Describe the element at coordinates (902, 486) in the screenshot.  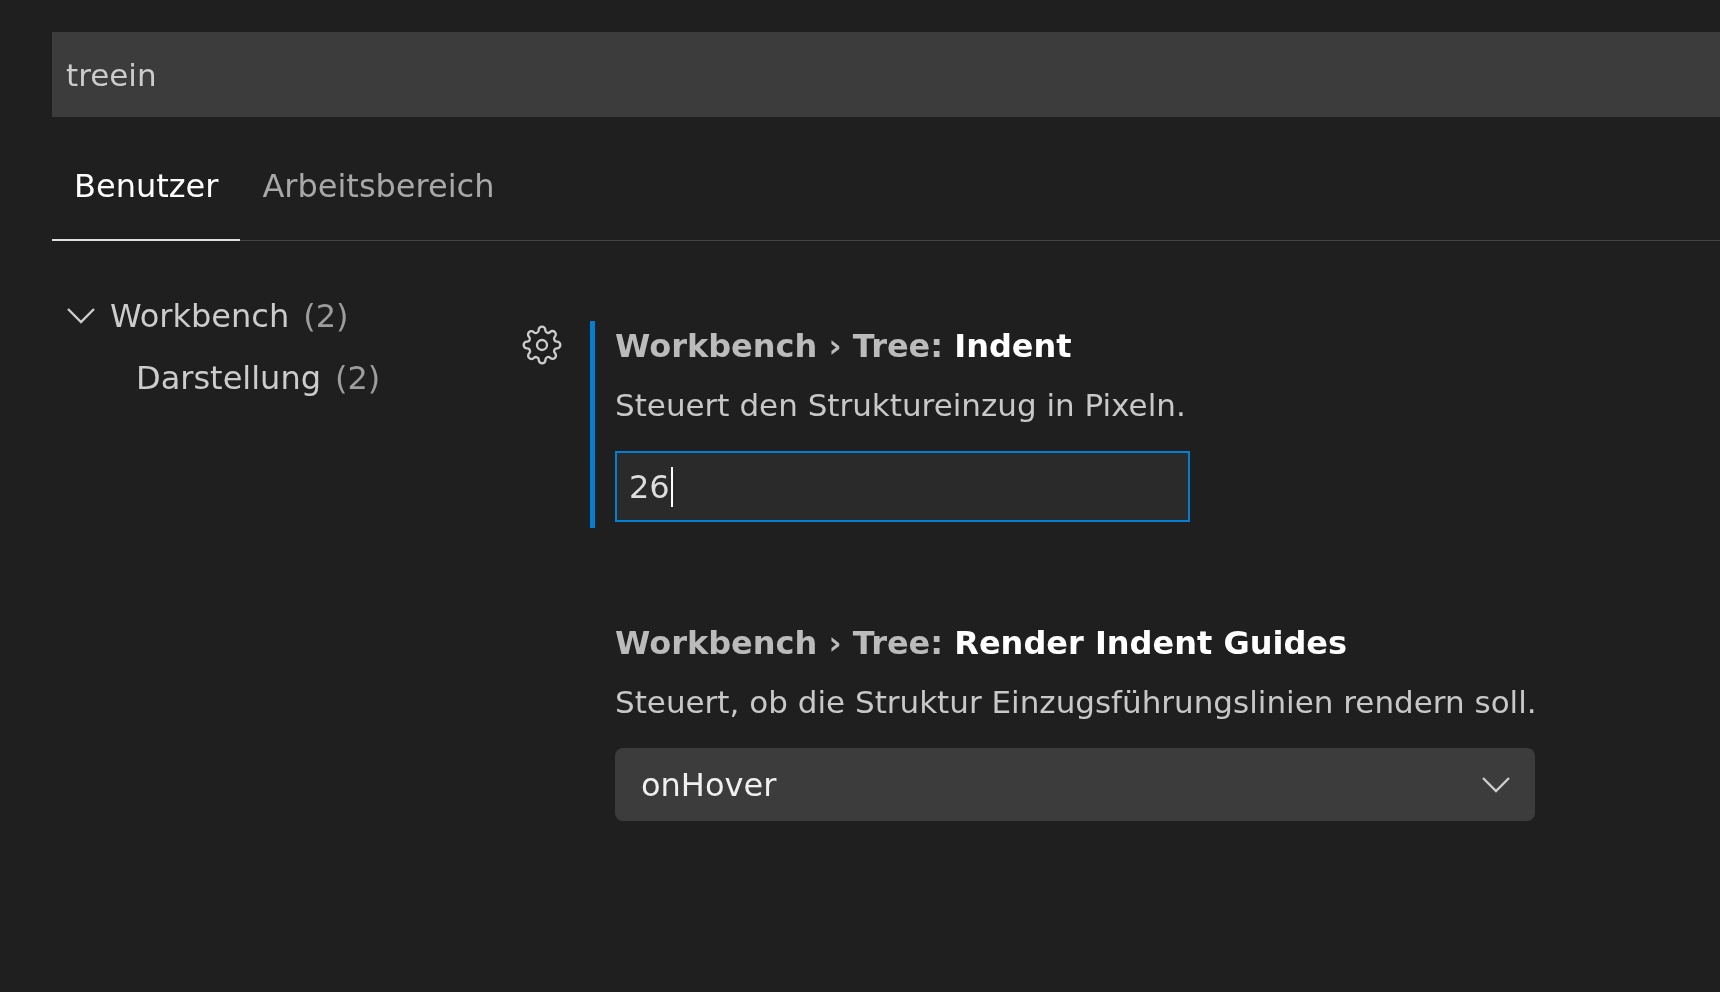
I see `number-input: 26` at that location.